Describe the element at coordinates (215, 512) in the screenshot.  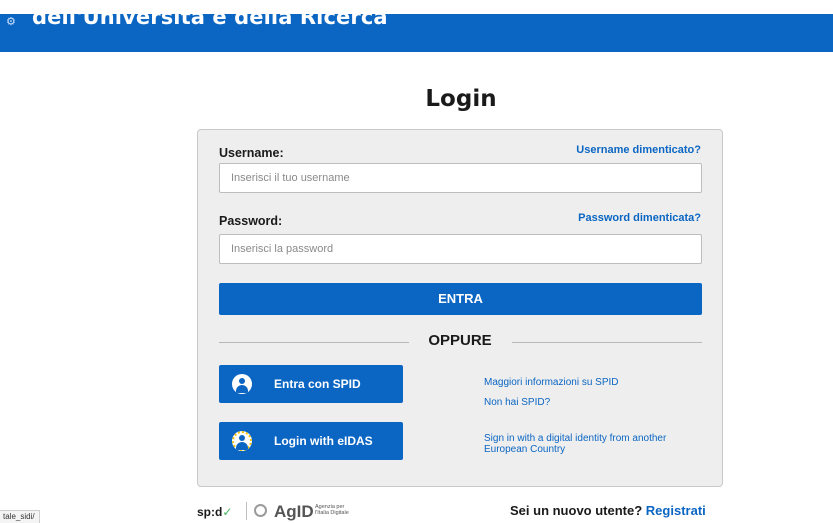
I see `spid-logo: sp:d✓` at that location.